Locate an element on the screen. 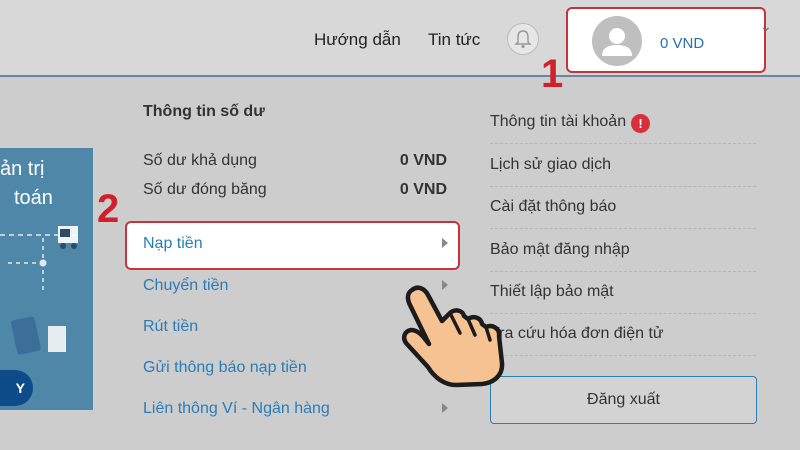 The height and width of the screenshot is (450, 800). pointing-hand-icon is located at coordinates (453, 336).